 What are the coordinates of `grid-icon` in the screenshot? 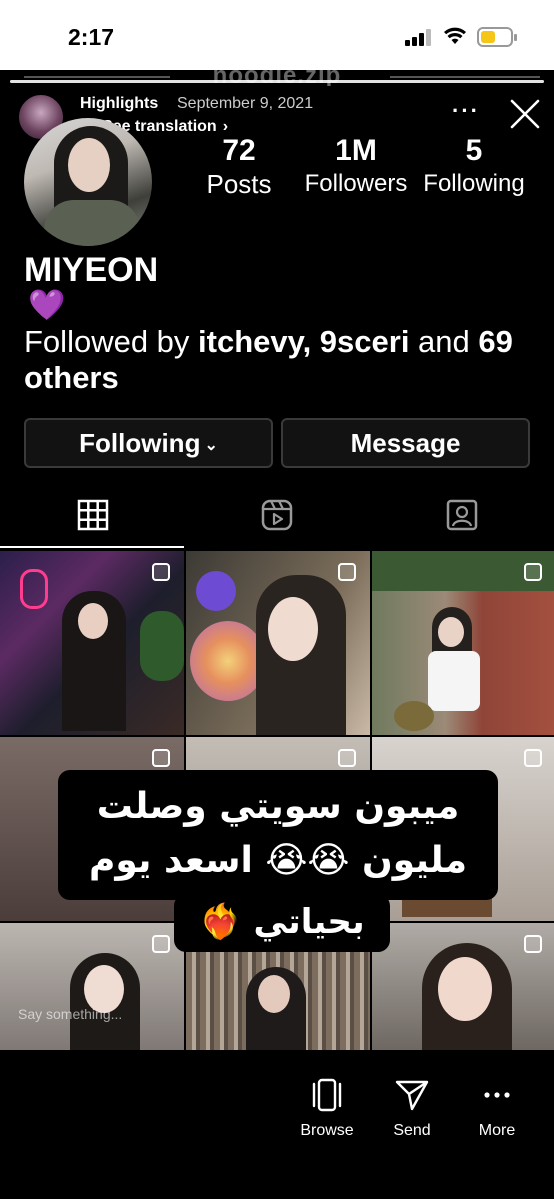 It's located at (93, 515).